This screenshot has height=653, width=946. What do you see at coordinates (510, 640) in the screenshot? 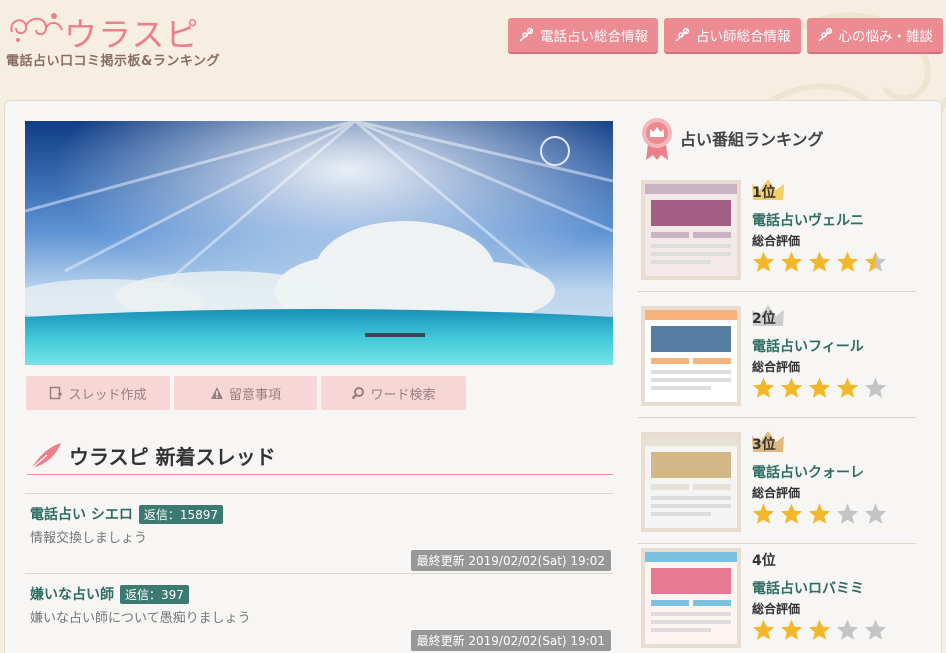
I see `last-updated-badge: 最終更新 2019/02/02(Sat) 19:01` at bounding box center [510, 640].